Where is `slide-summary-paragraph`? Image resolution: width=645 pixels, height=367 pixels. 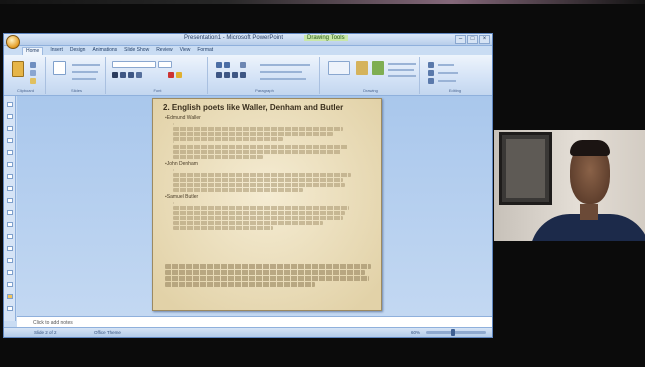
slide-summary-paragraph is located at coordinates (269, 275).